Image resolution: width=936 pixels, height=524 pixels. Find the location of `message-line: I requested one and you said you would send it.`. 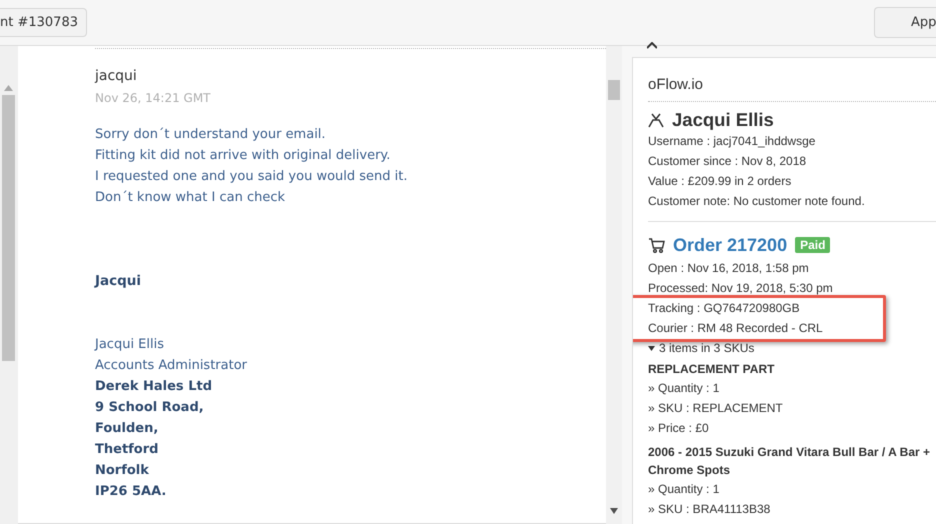

message-line: I requested one and you said you would send it. is located at coordinates (251, 177).